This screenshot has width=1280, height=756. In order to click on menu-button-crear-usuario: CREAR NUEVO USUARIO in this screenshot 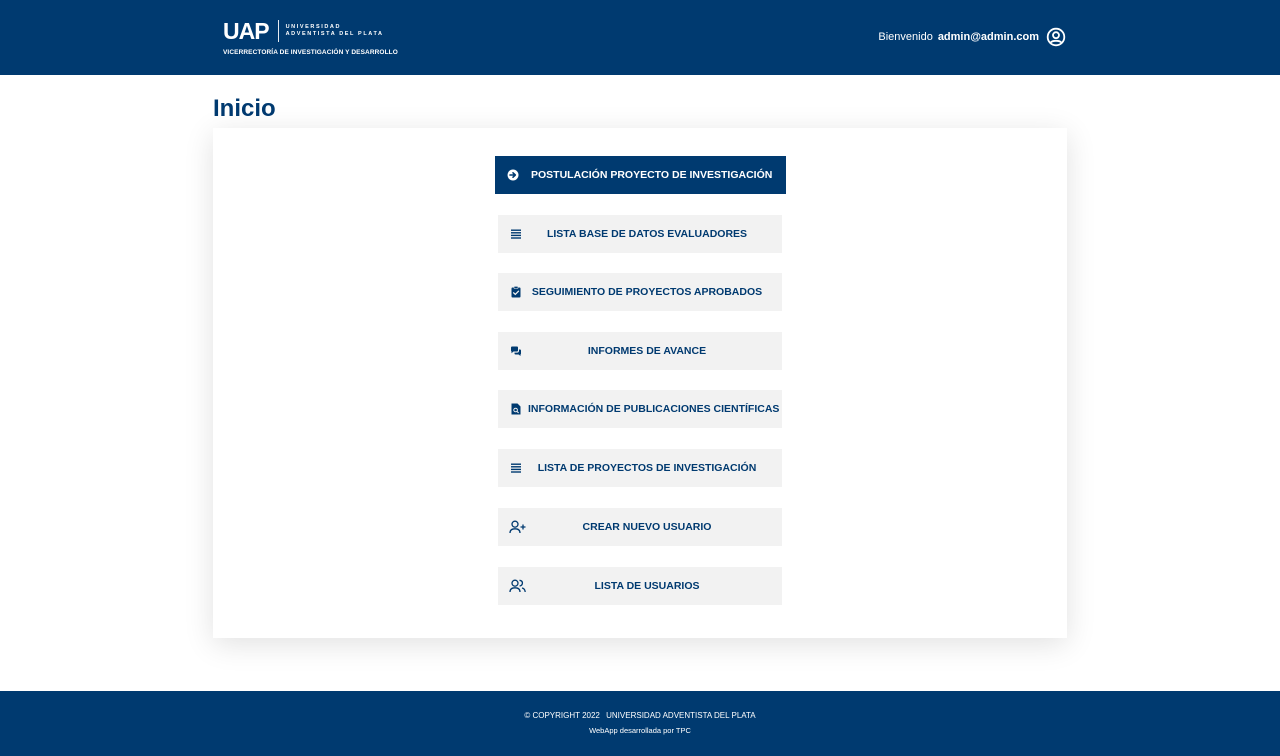, I will do `click(640, 527)`.